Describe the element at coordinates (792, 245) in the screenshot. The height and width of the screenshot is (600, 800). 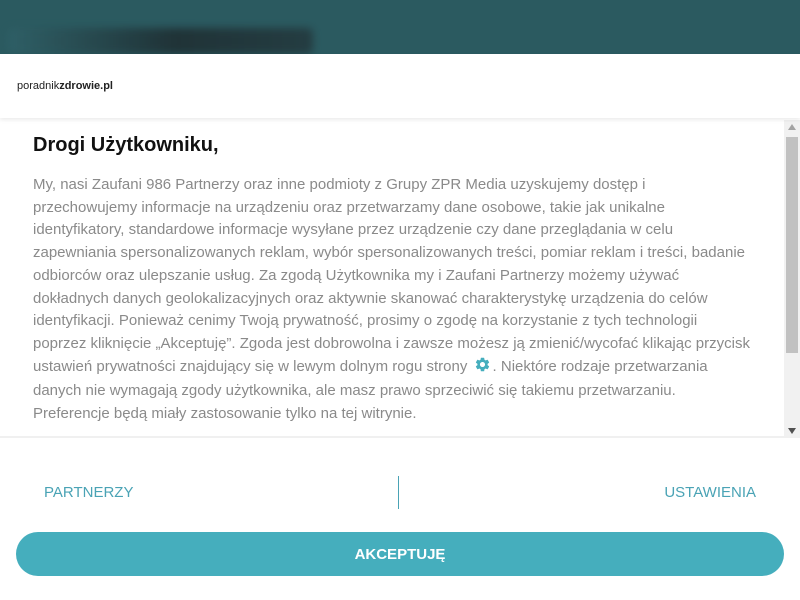
I see `scrollbar-thumb` at that location.